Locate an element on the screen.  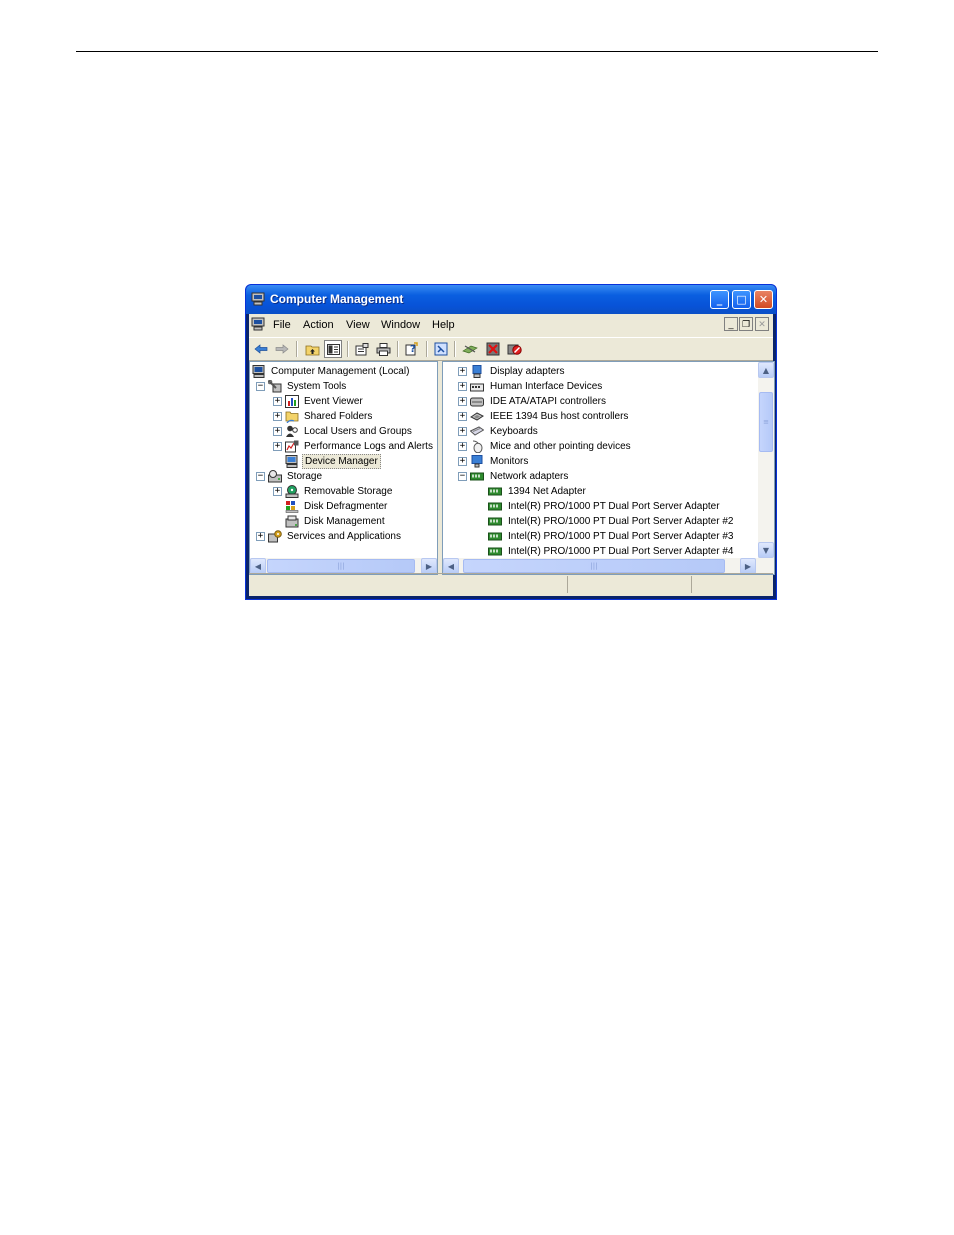
help-button: ? is located at coordinates (412, 349).